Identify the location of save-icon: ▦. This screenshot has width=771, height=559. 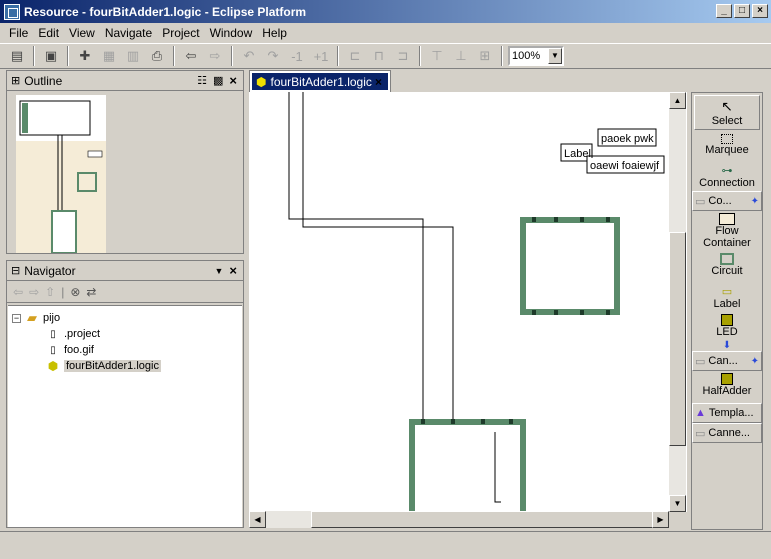
(109, 56).